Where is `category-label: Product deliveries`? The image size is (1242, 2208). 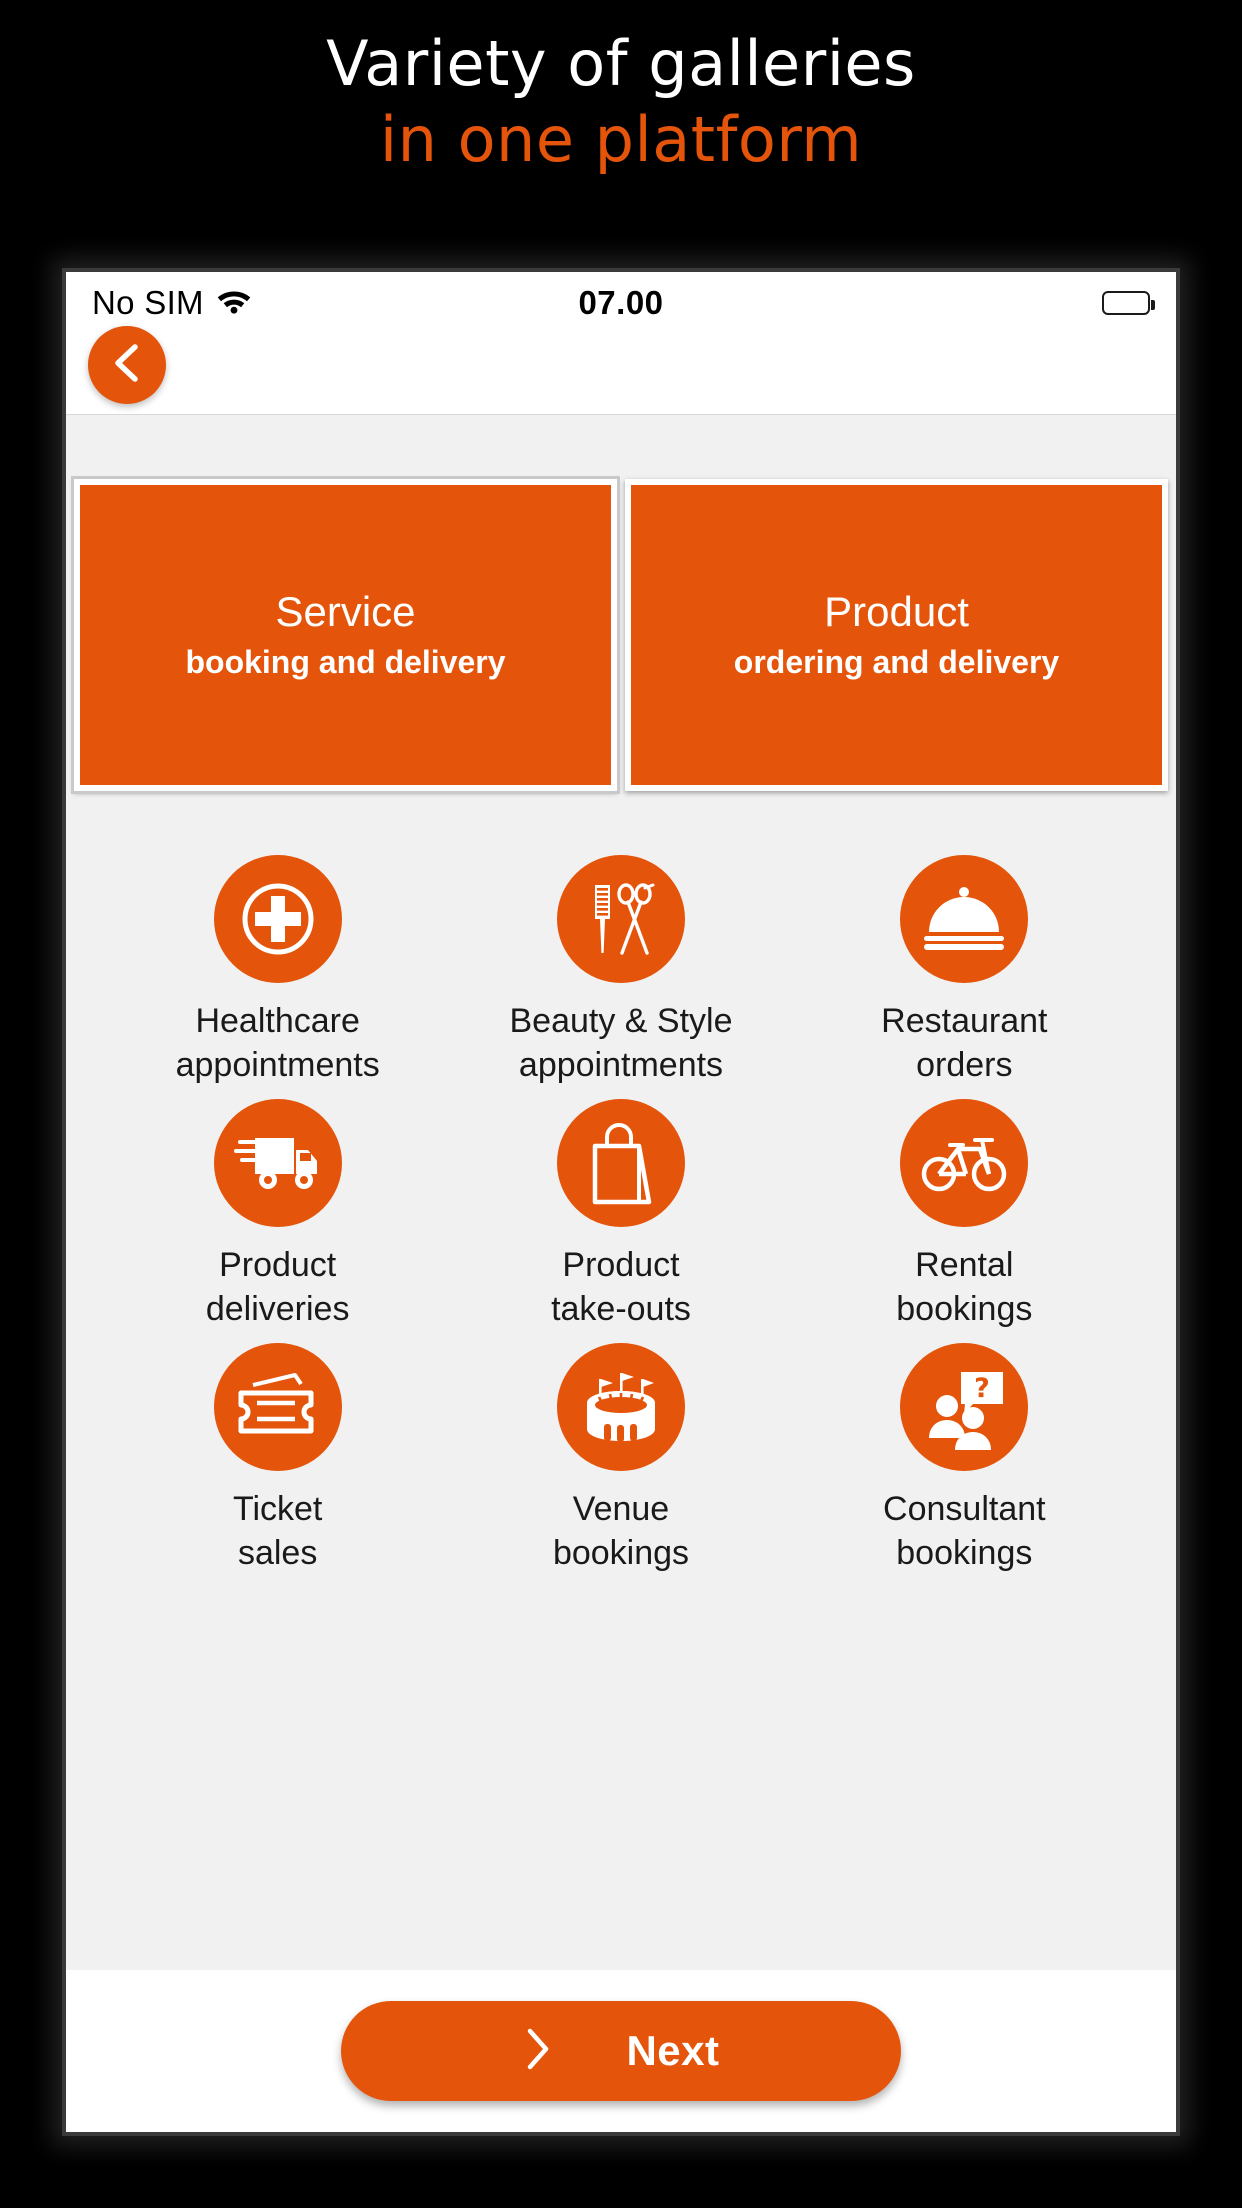 category-label: Product deliveries is located at coordinates (277, 1287).